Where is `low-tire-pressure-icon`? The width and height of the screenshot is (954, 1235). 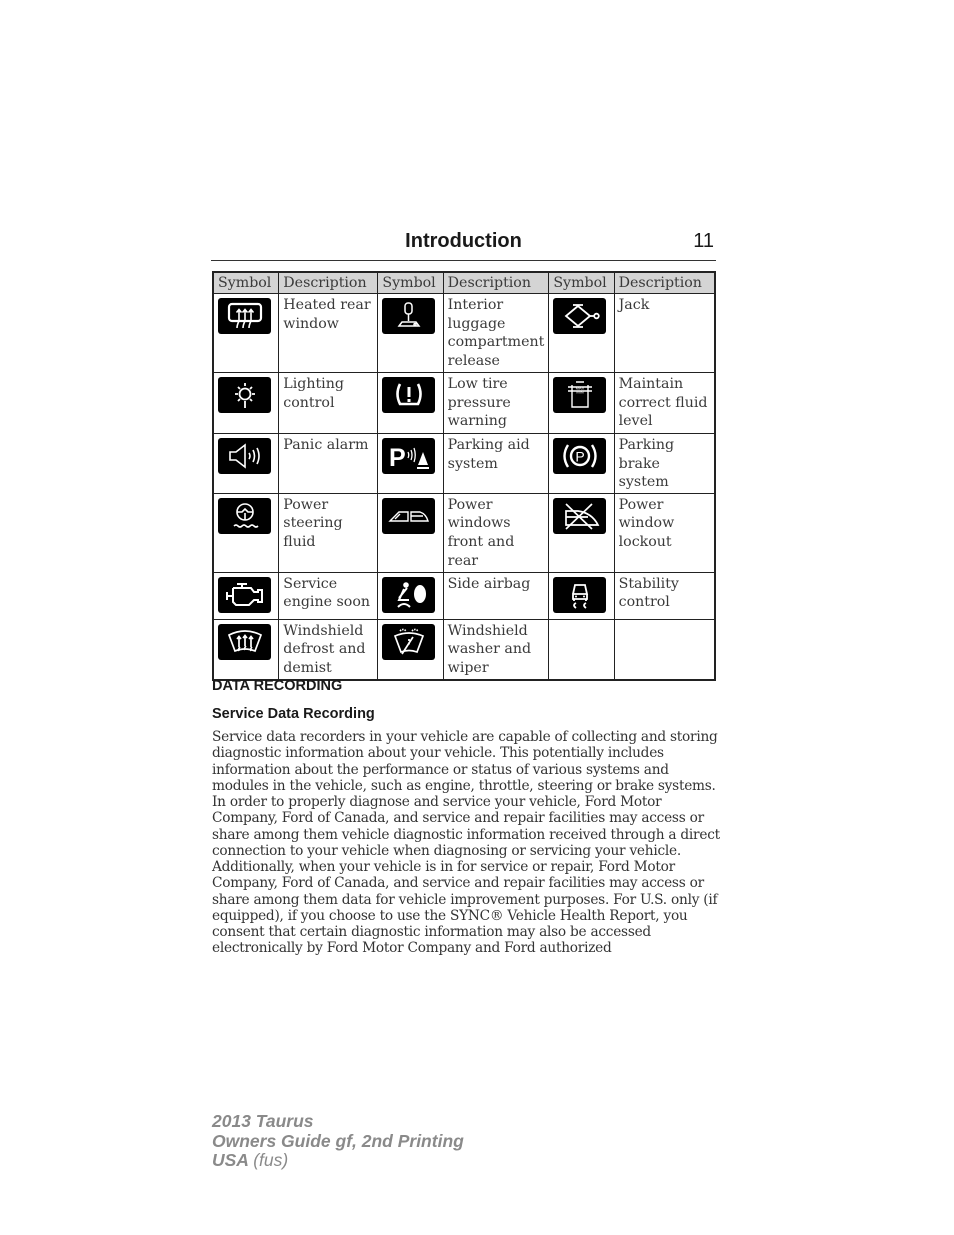
low-tire-pressure-icon is located at coordinates (409, 395).